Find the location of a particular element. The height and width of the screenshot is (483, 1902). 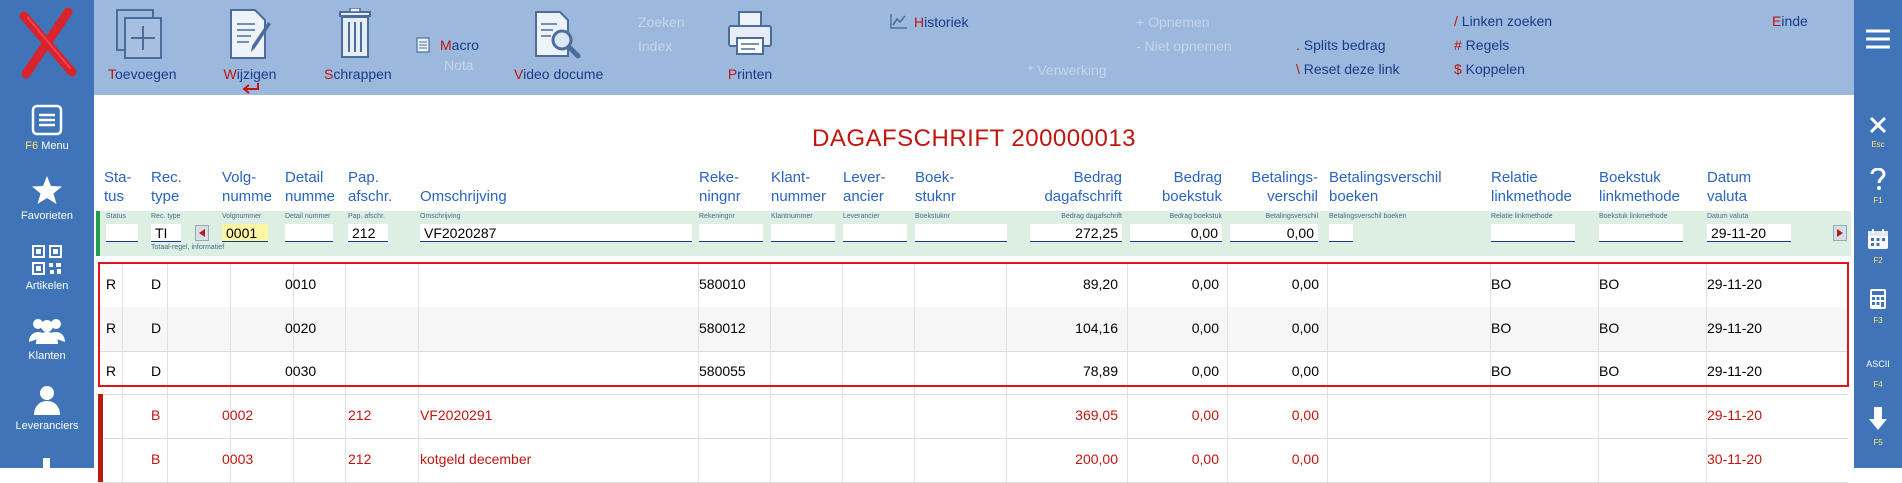

rules-button: # Regels is located at coordinates (1481, 45).